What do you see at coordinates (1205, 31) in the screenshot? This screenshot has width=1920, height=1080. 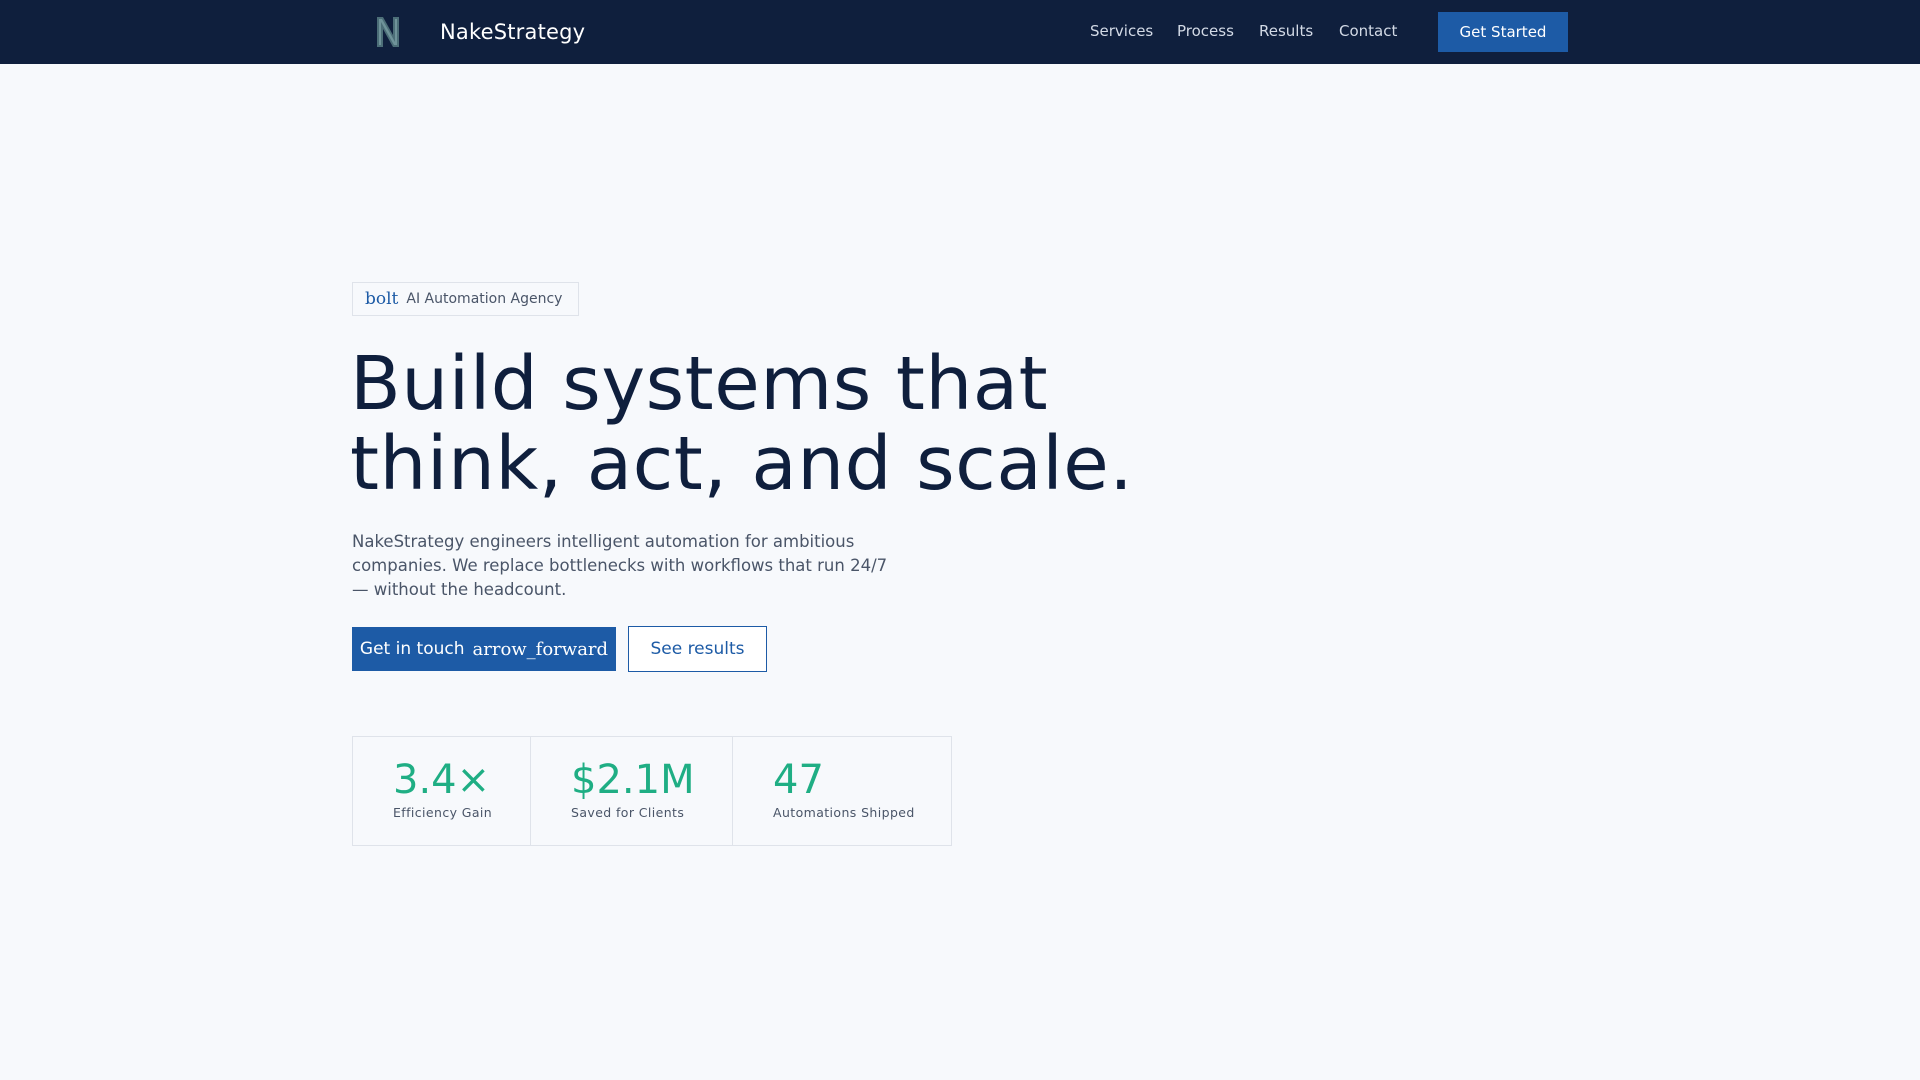 I see `nav-link-process: Process` at bounding box center [1205, 31].